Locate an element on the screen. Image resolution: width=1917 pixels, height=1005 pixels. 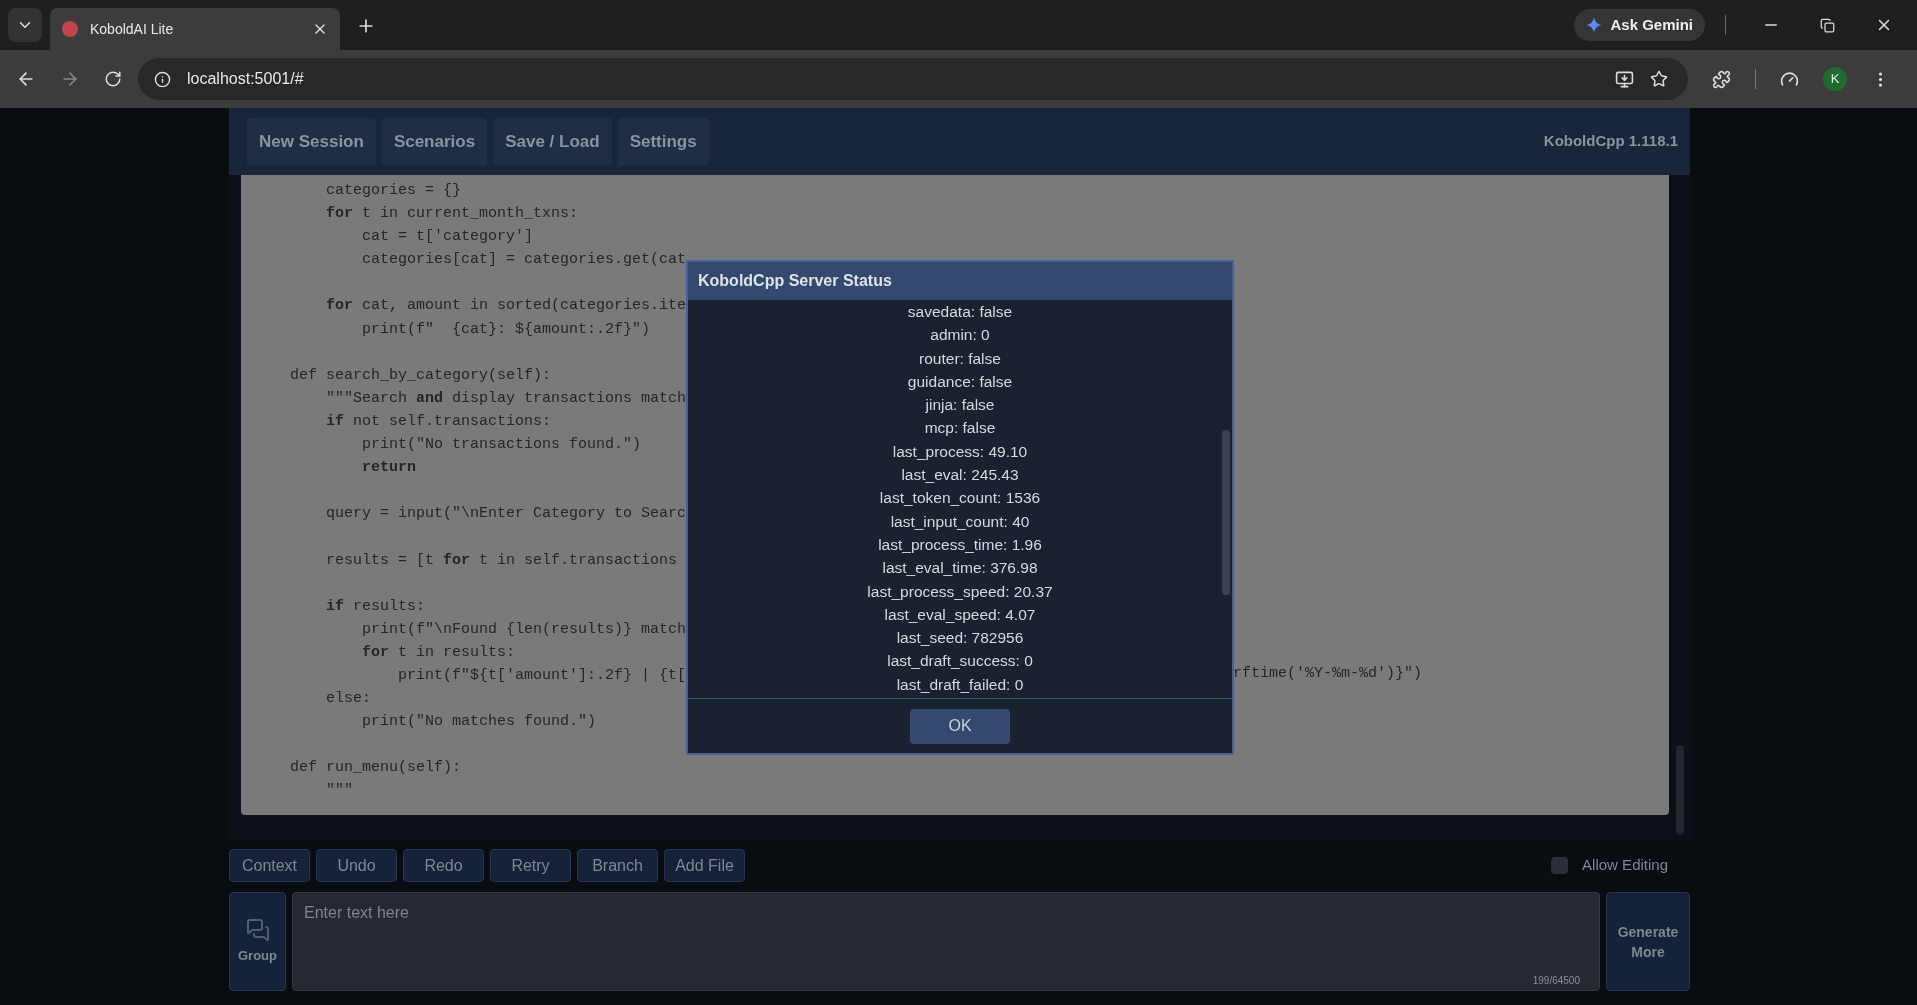
code-line: print(f"\nFound {len(results)} match is located at coordinates (524, 629).